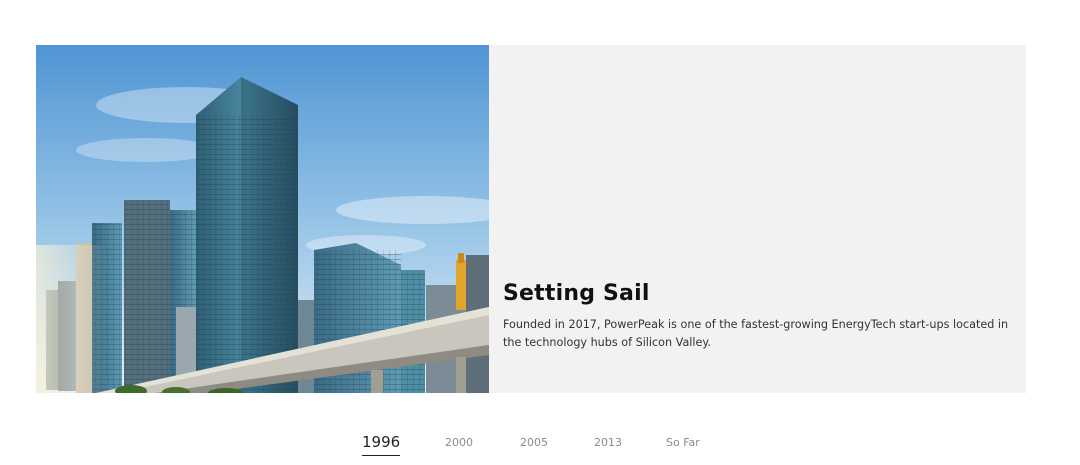  What do you see at coordinates (459, 444) in the screenshot?
I see `timeline-tab-2000: 2000` at bounding box center [459, 444].